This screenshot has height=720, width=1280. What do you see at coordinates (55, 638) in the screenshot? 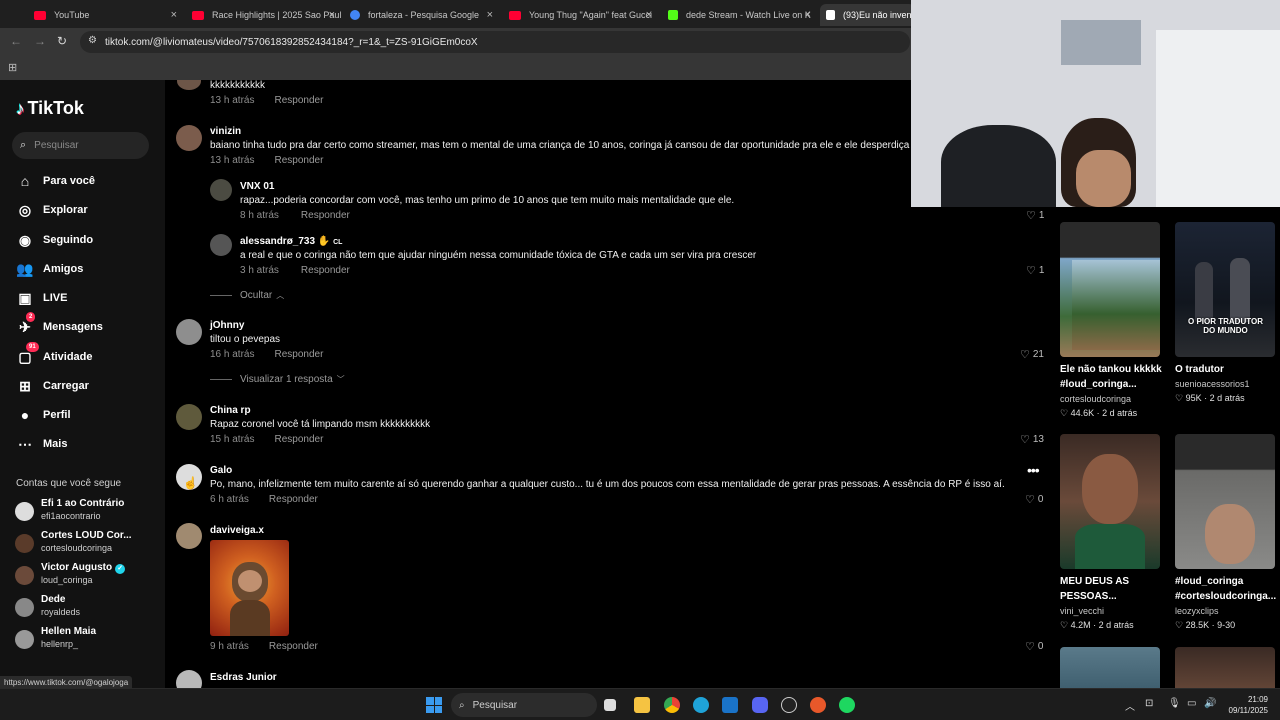
I see `following-account: Hellen Maia hellenrp_` at bounding box center [55, 638].